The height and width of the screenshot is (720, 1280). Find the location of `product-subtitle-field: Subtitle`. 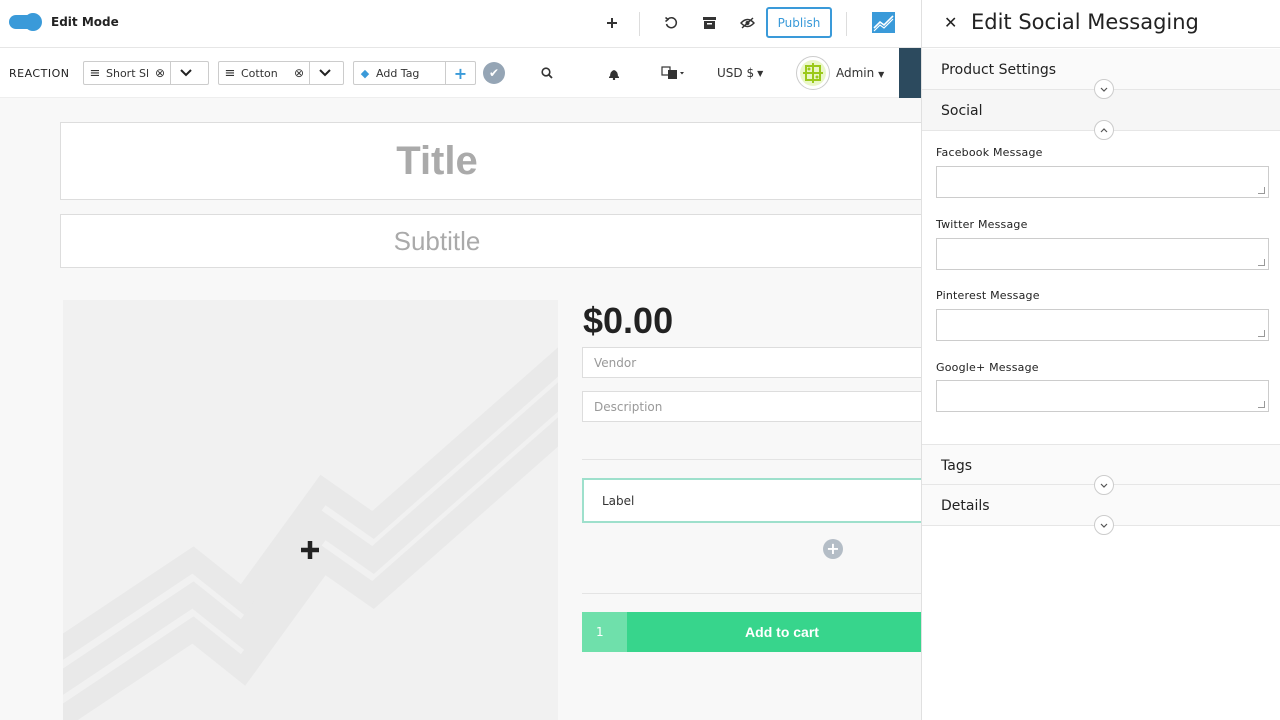

product-subtitle-field: Subtitle is located at coordinates (495, 241).